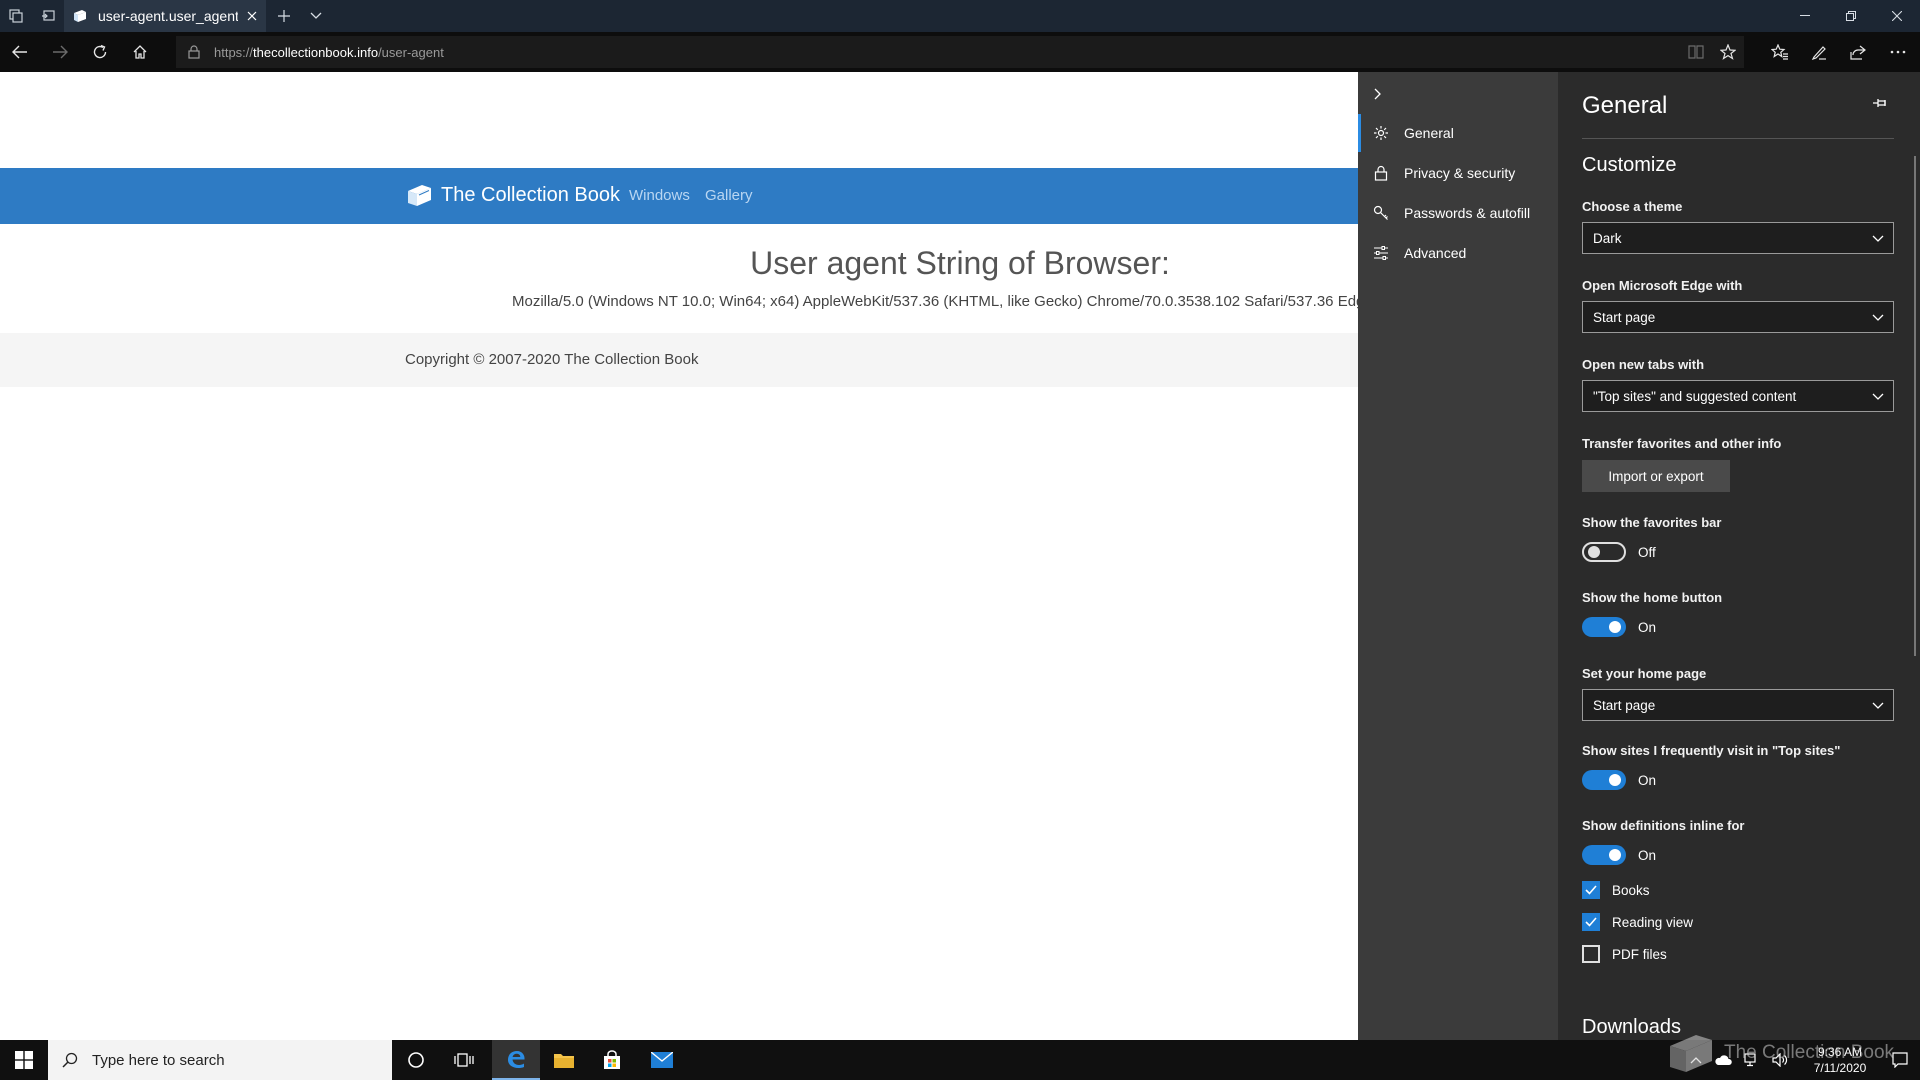 The height and width of the screenshot is (1080, 1920). Describe the element at coordinates (1897, 16) in the screenshot. I see `close-window-icon` at that location.